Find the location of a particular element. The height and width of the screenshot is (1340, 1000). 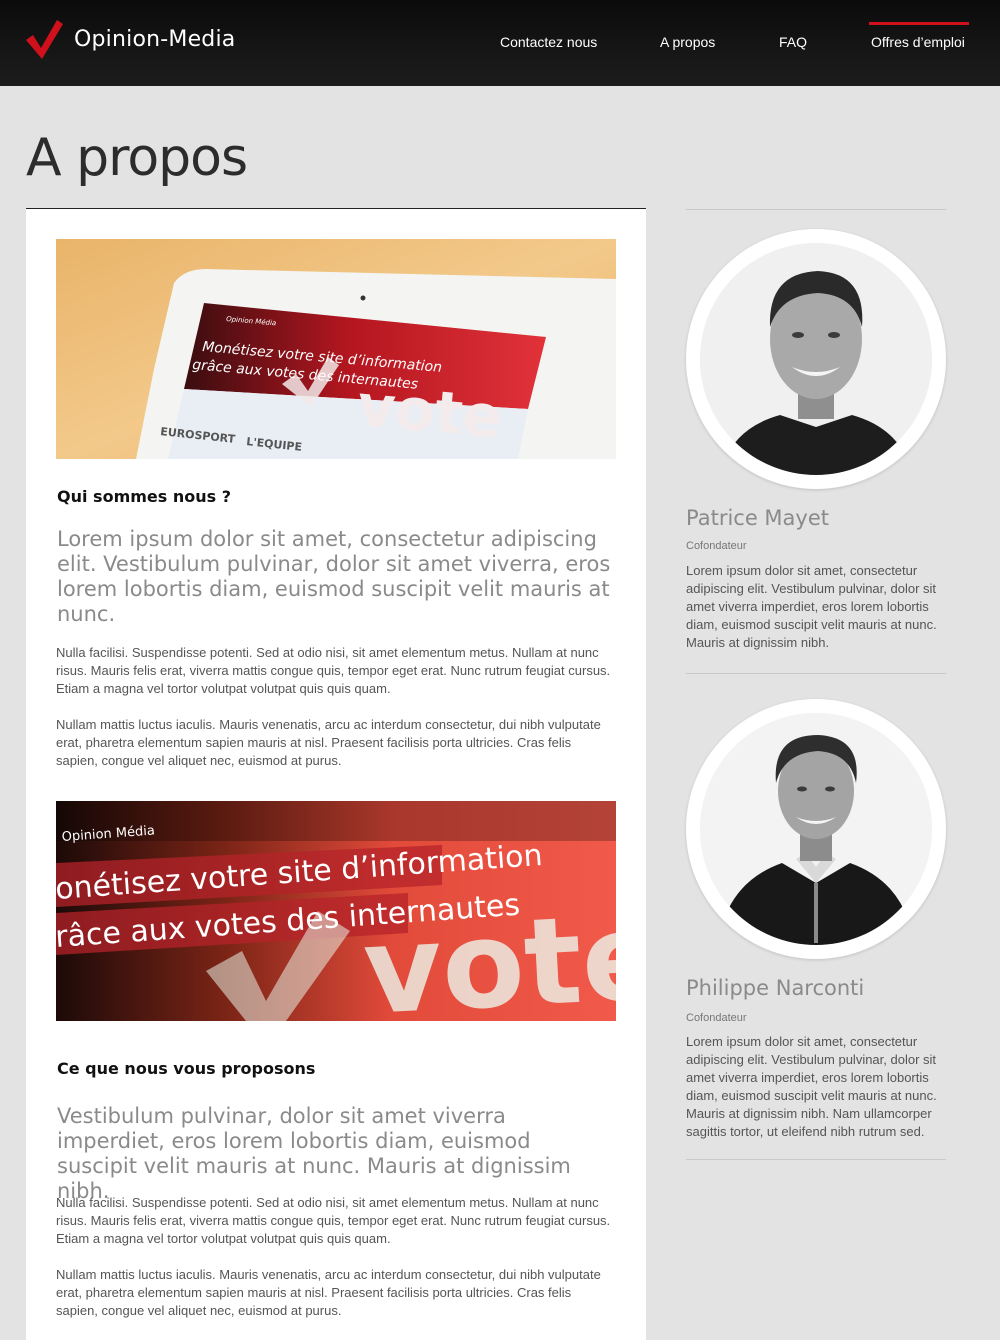

nav-contact: Contactez nous is located at coordinates (548, 42).